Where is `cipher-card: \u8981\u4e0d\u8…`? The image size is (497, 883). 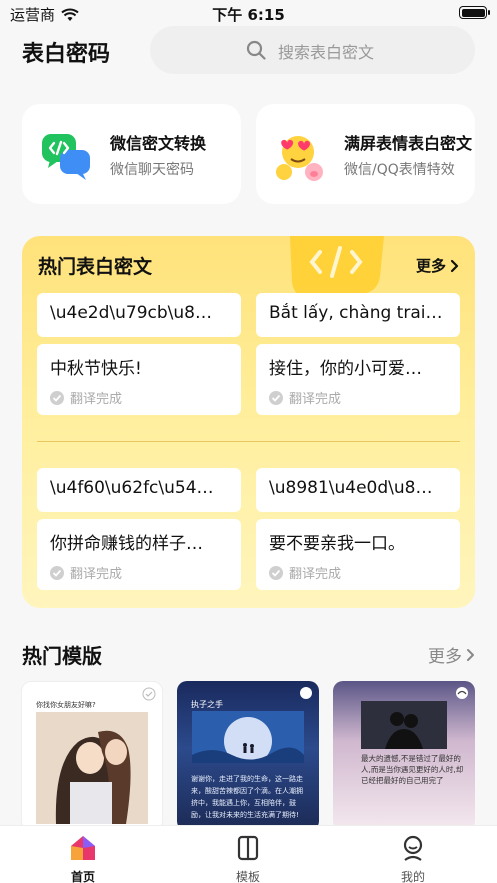
cipher-card: \u8981\u4e0d\u8… is located at coordinates (358, 490).